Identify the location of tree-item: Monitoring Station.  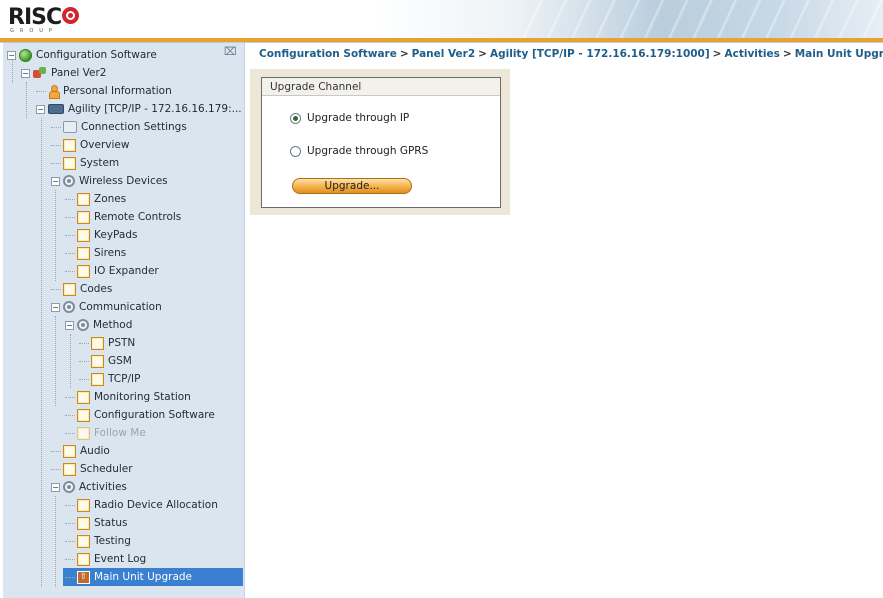
(128, 397).